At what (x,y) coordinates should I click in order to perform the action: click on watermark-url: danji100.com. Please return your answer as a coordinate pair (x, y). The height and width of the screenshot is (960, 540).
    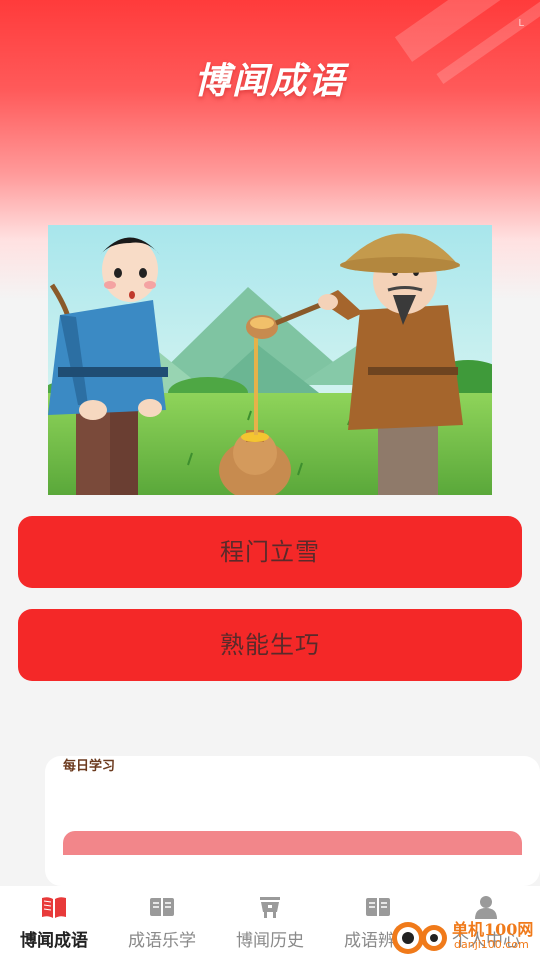
    Looking at the image, I should click on (491, 944).